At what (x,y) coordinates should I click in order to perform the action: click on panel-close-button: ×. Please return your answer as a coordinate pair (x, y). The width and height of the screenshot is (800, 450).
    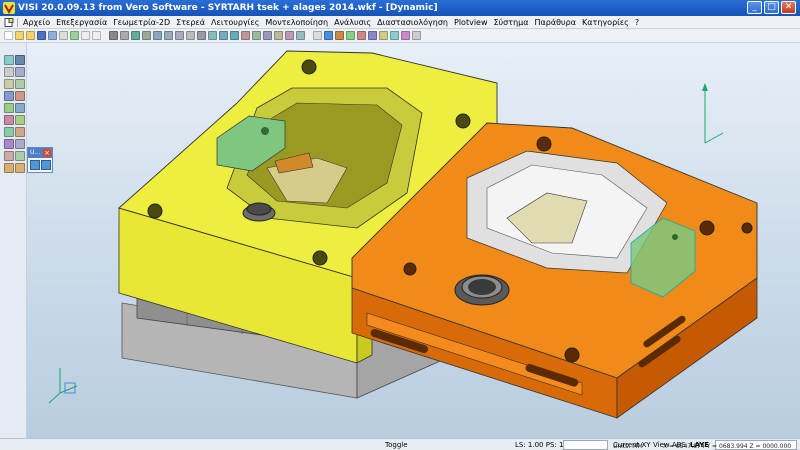
    Looking at the image, I should click on (47, 153).